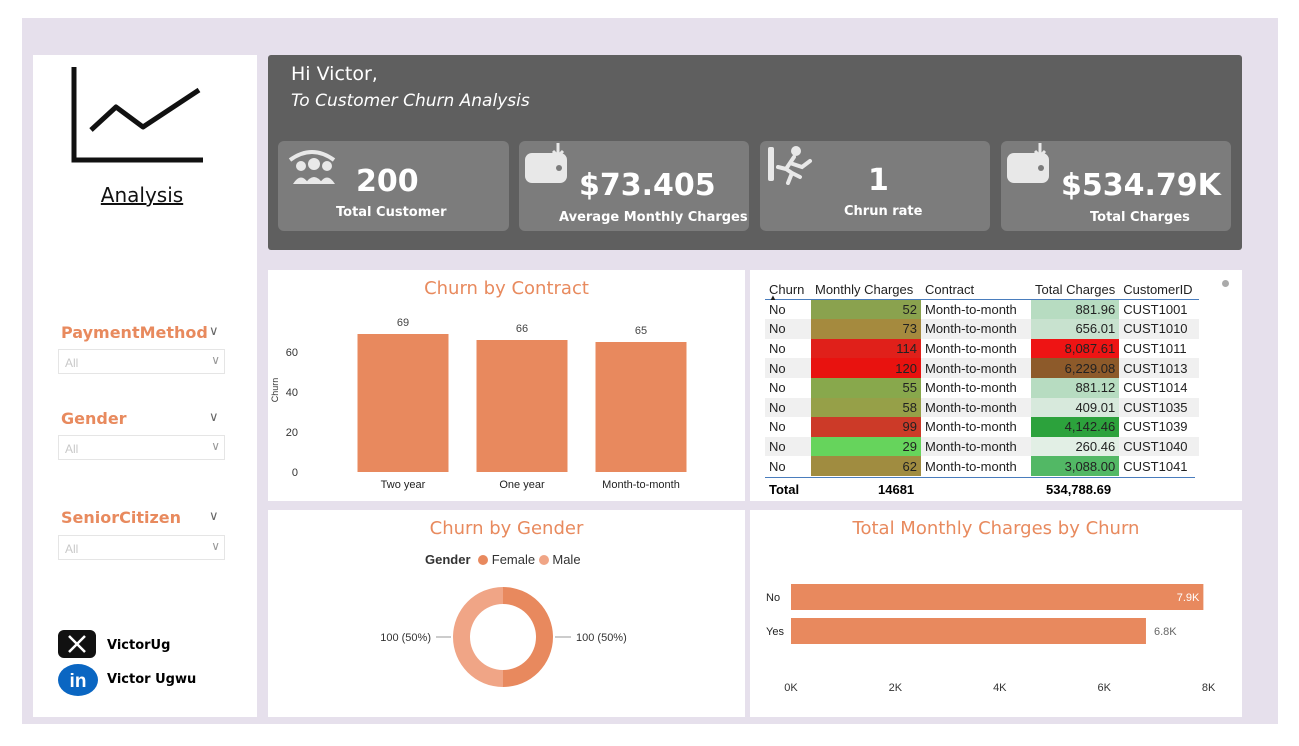  I want to click on cell-monthly: 99, so click(866, 427).